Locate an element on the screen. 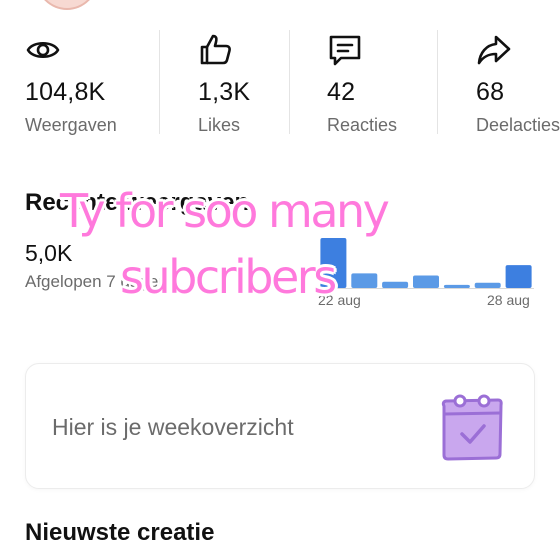  views-count: 104,8K is located at coordinates (65, 92).